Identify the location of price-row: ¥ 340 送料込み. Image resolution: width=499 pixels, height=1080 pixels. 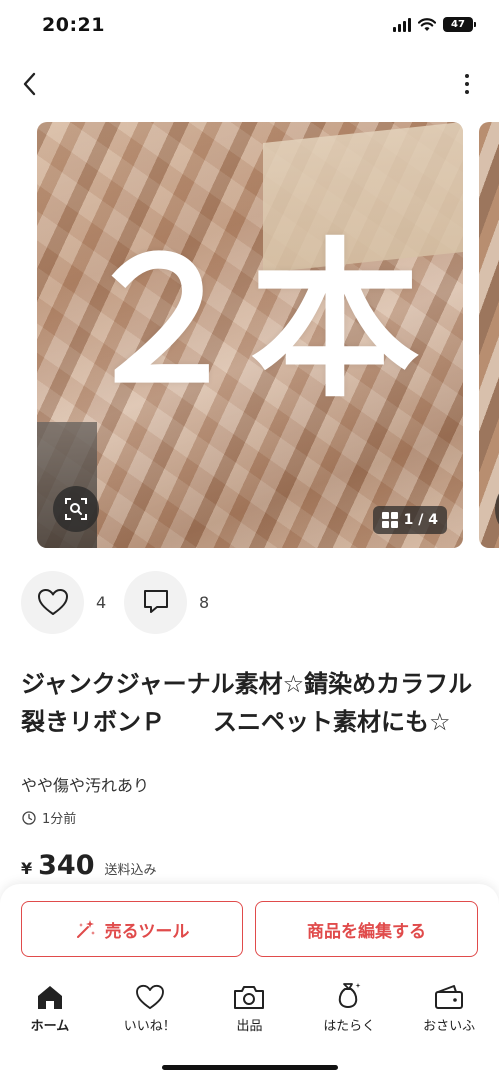
(89, 865).